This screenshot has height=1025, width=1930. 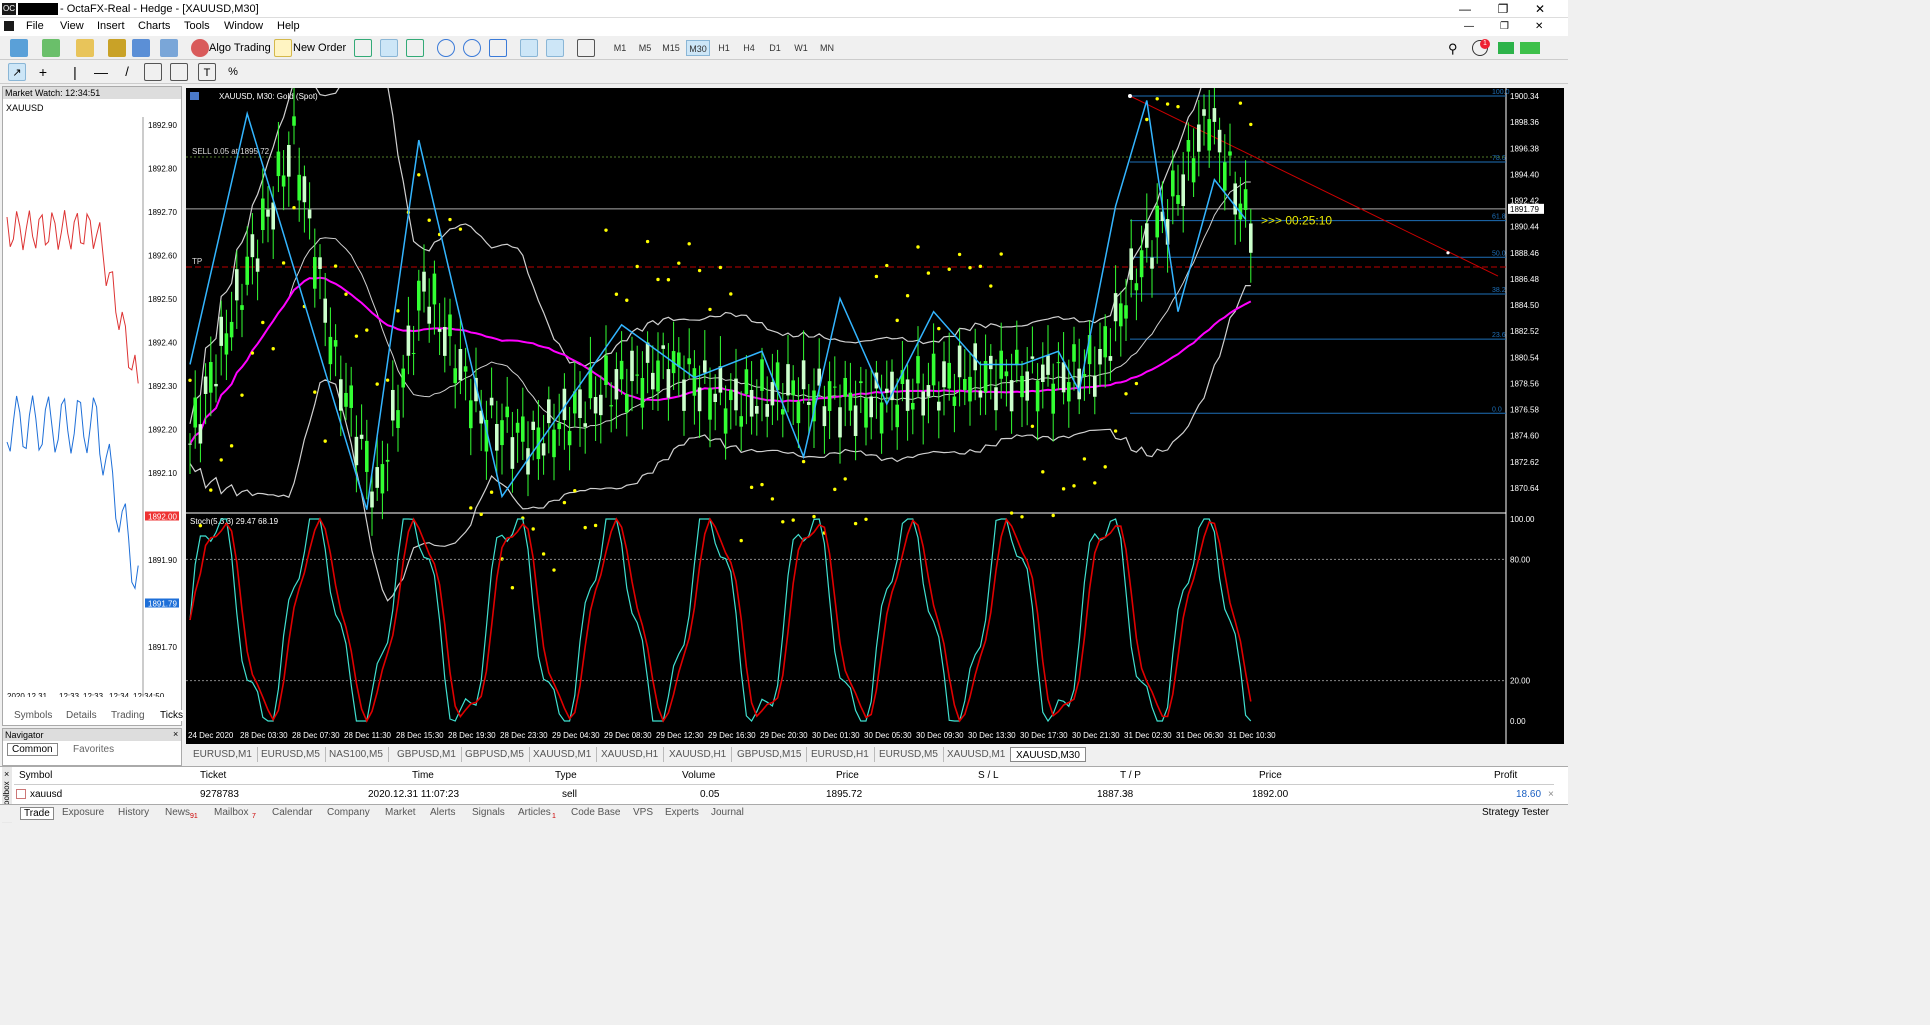 What do you see at coordinates (200, 48) in the screenshot?
I see `algo-trading-icon` at bounding box center [200, 48].